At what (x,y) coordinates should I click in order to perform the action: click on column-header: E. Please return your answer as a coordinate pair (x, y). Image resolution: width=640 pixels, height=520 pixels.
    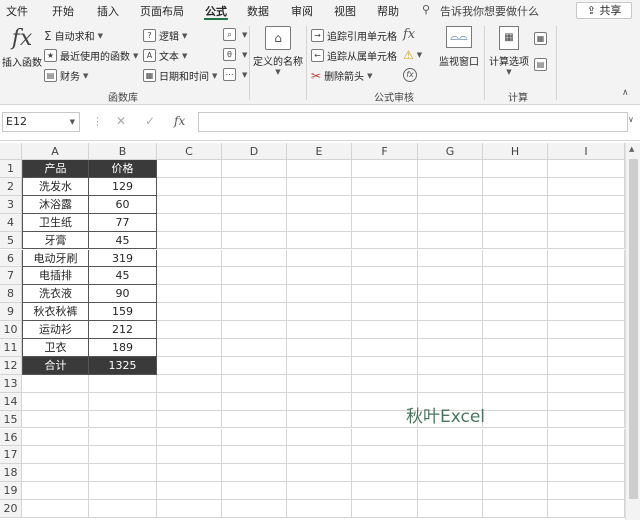
    Looking at the image, I should click on (319, 151).